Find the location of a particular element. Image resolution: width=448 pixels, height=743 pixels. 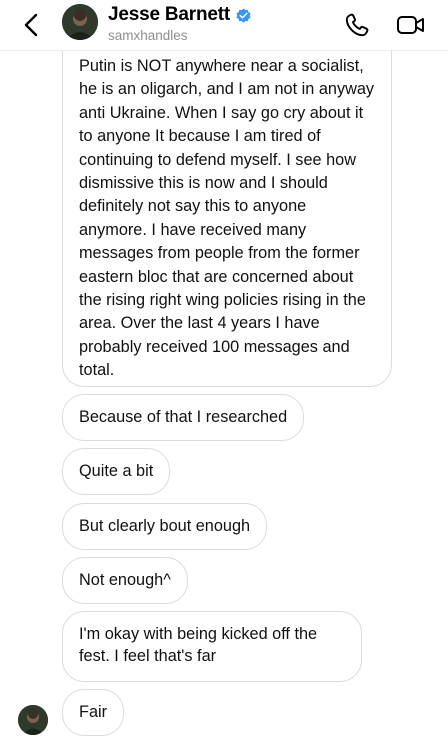

message-text: Because of that I researched is located at coordinates (183, 417).